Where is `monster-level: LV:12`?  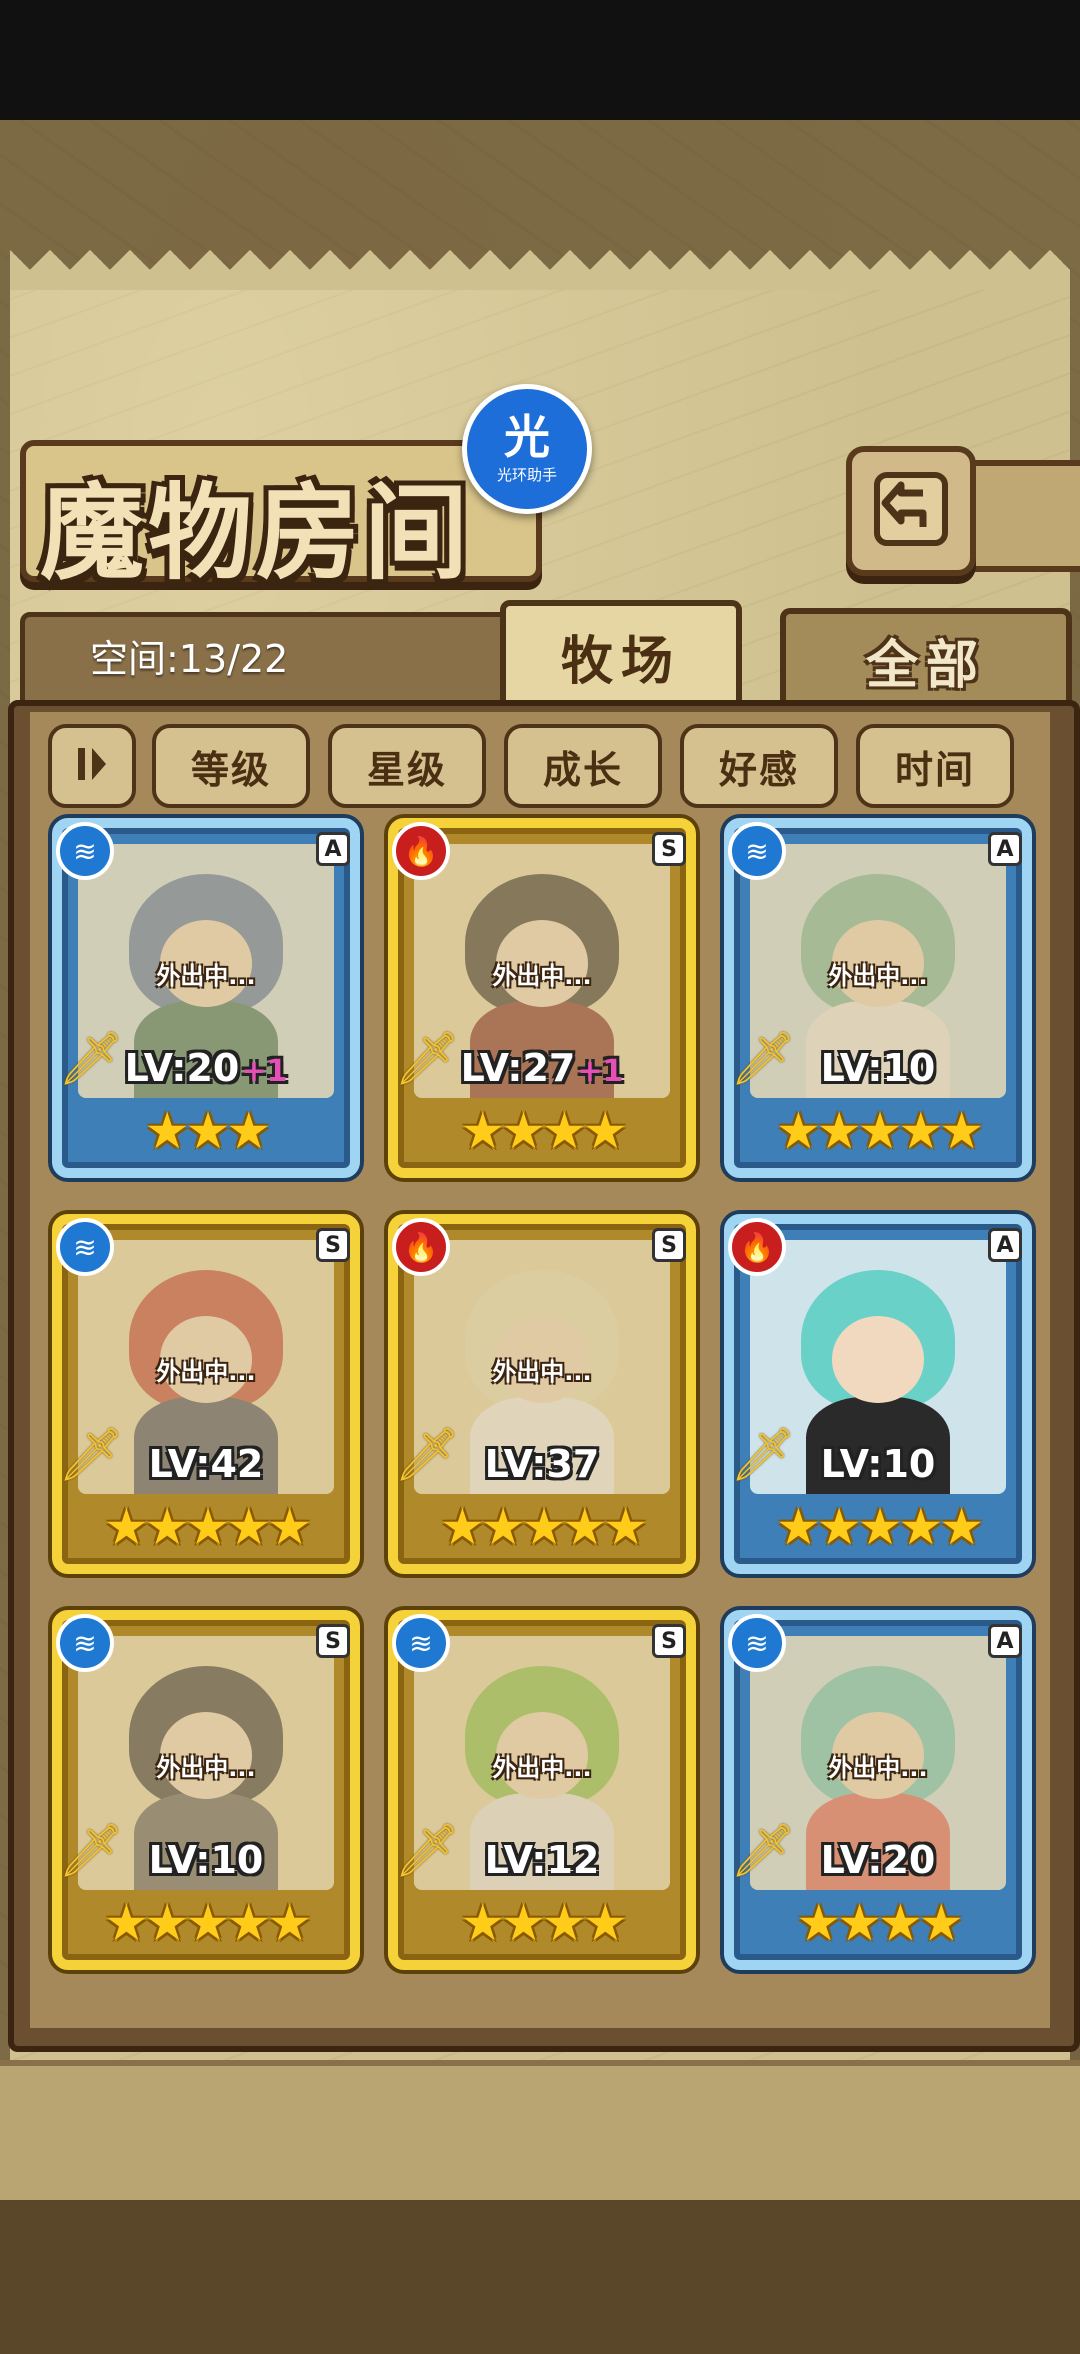 monster-level: LV:12 is located at coordinates (542, 1860).